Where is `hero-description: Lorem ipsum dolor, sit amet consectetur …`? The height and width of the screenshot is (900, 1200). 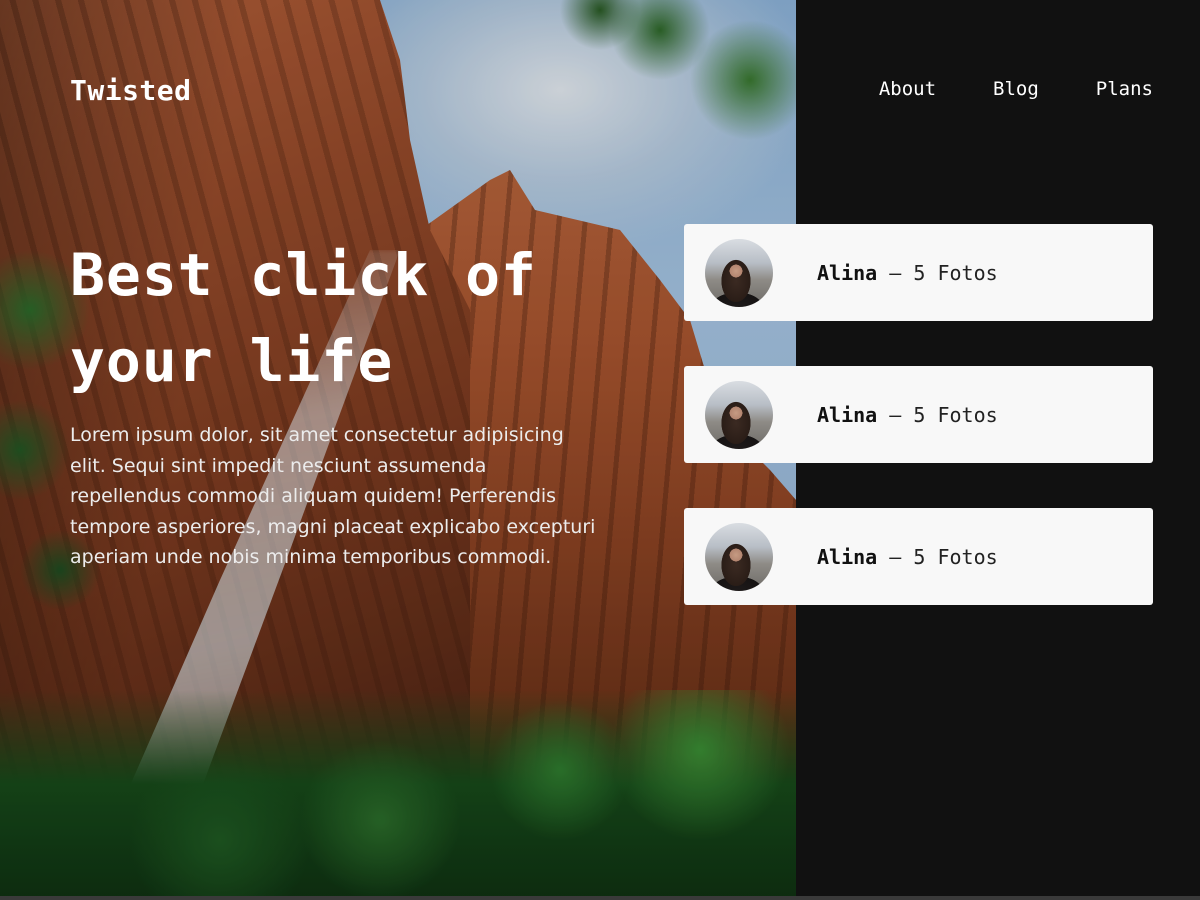 hero-description: Lorem ipsum dolor, sit amet consectetur … is located at coordinates (333, 496).